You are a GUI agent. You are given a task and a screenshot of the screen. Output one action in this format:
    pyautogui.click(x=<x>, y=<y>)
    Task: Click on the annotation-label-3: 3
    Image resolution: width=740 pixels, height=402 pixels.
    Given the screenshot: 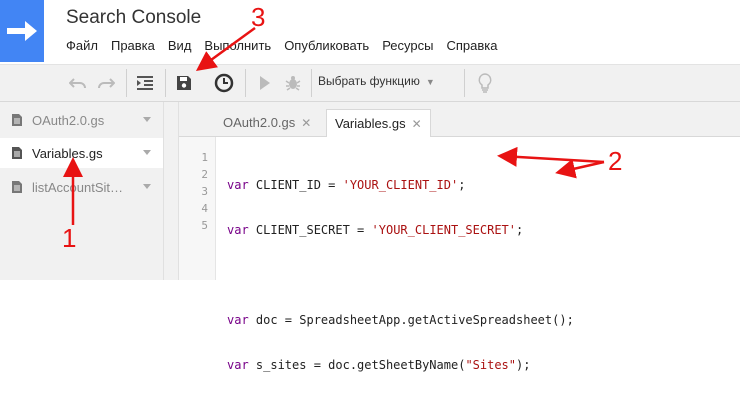 What is the action you would take?
    pyautogui.click(x=258, y=17)
    